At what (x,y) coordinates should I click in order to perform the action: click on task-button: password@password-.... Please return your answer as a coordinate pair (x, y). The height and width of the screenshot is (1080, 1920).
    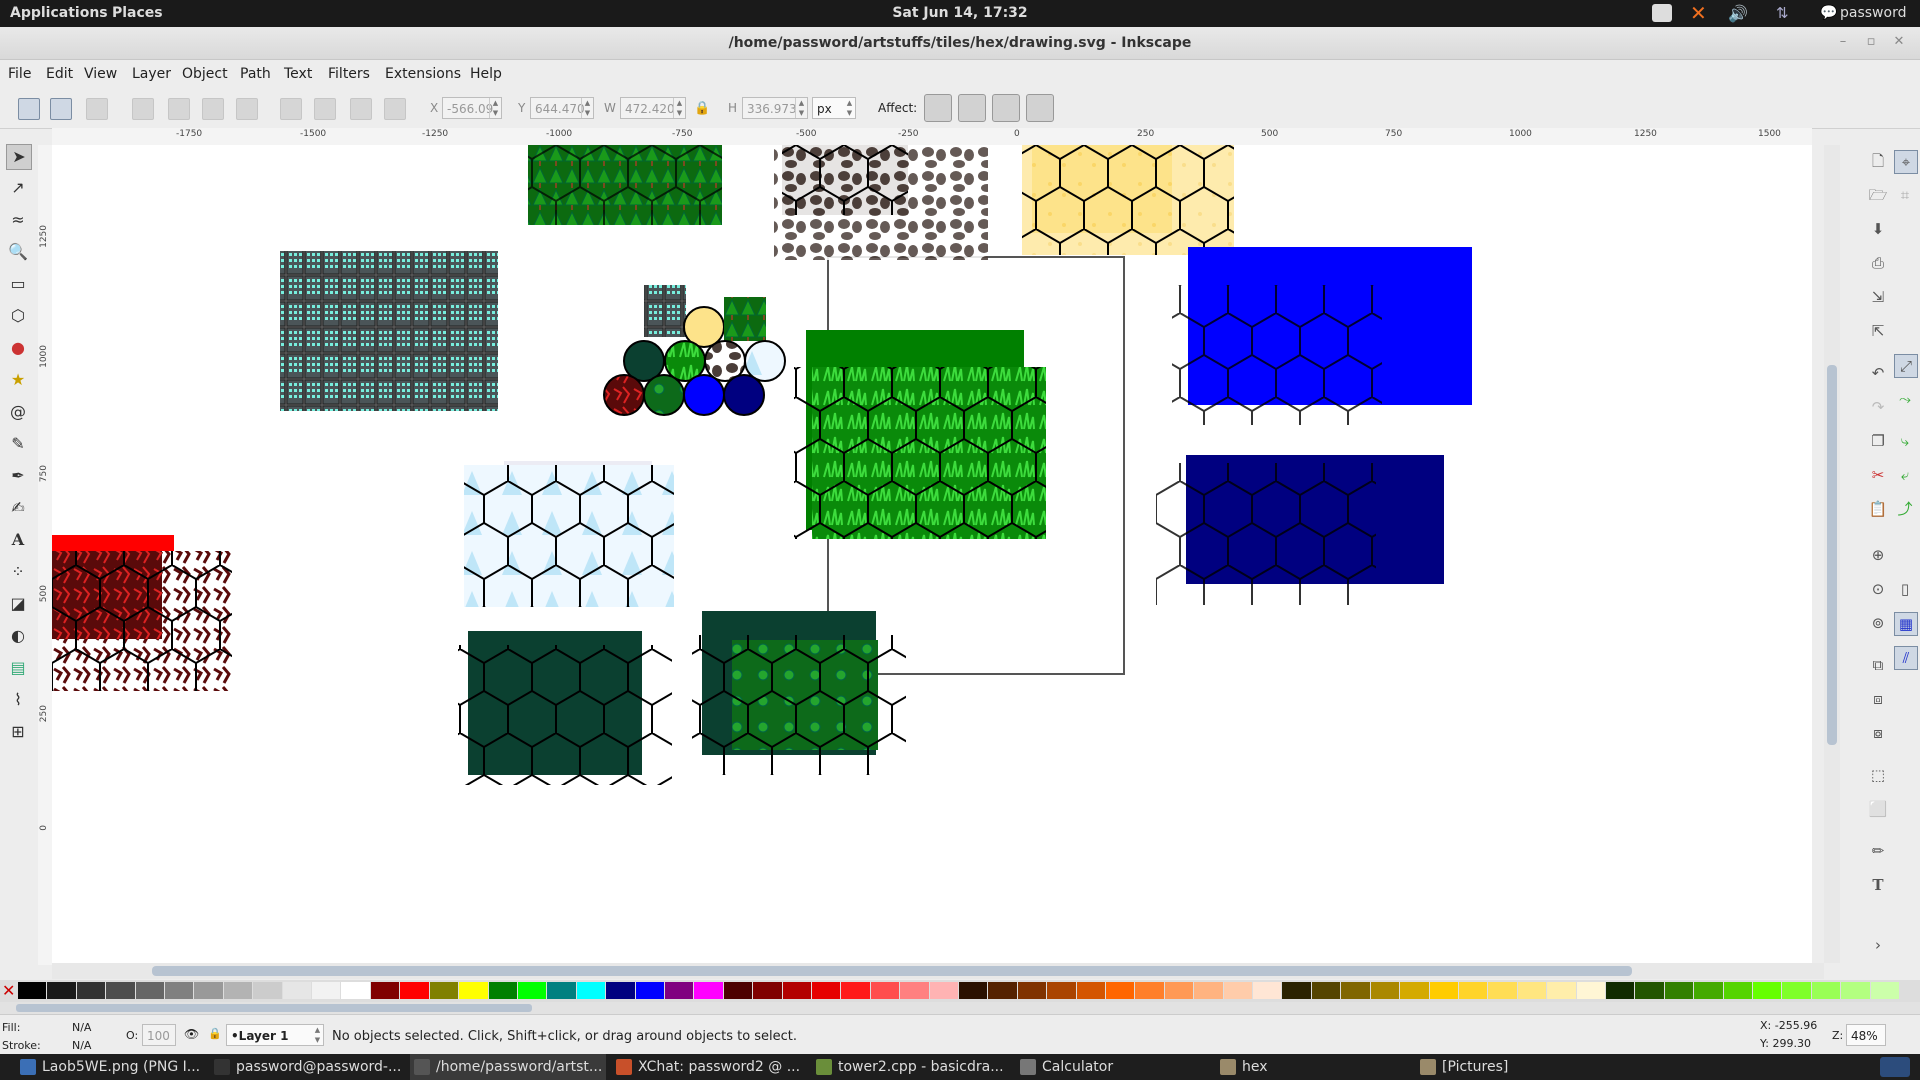
    Looking at the image, I should click on (308, 1067).